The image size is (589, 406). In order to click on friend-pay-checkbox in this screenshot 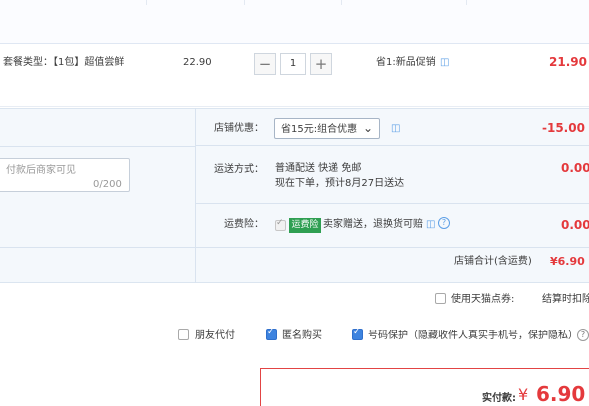, I will do `click(183, 334)`.